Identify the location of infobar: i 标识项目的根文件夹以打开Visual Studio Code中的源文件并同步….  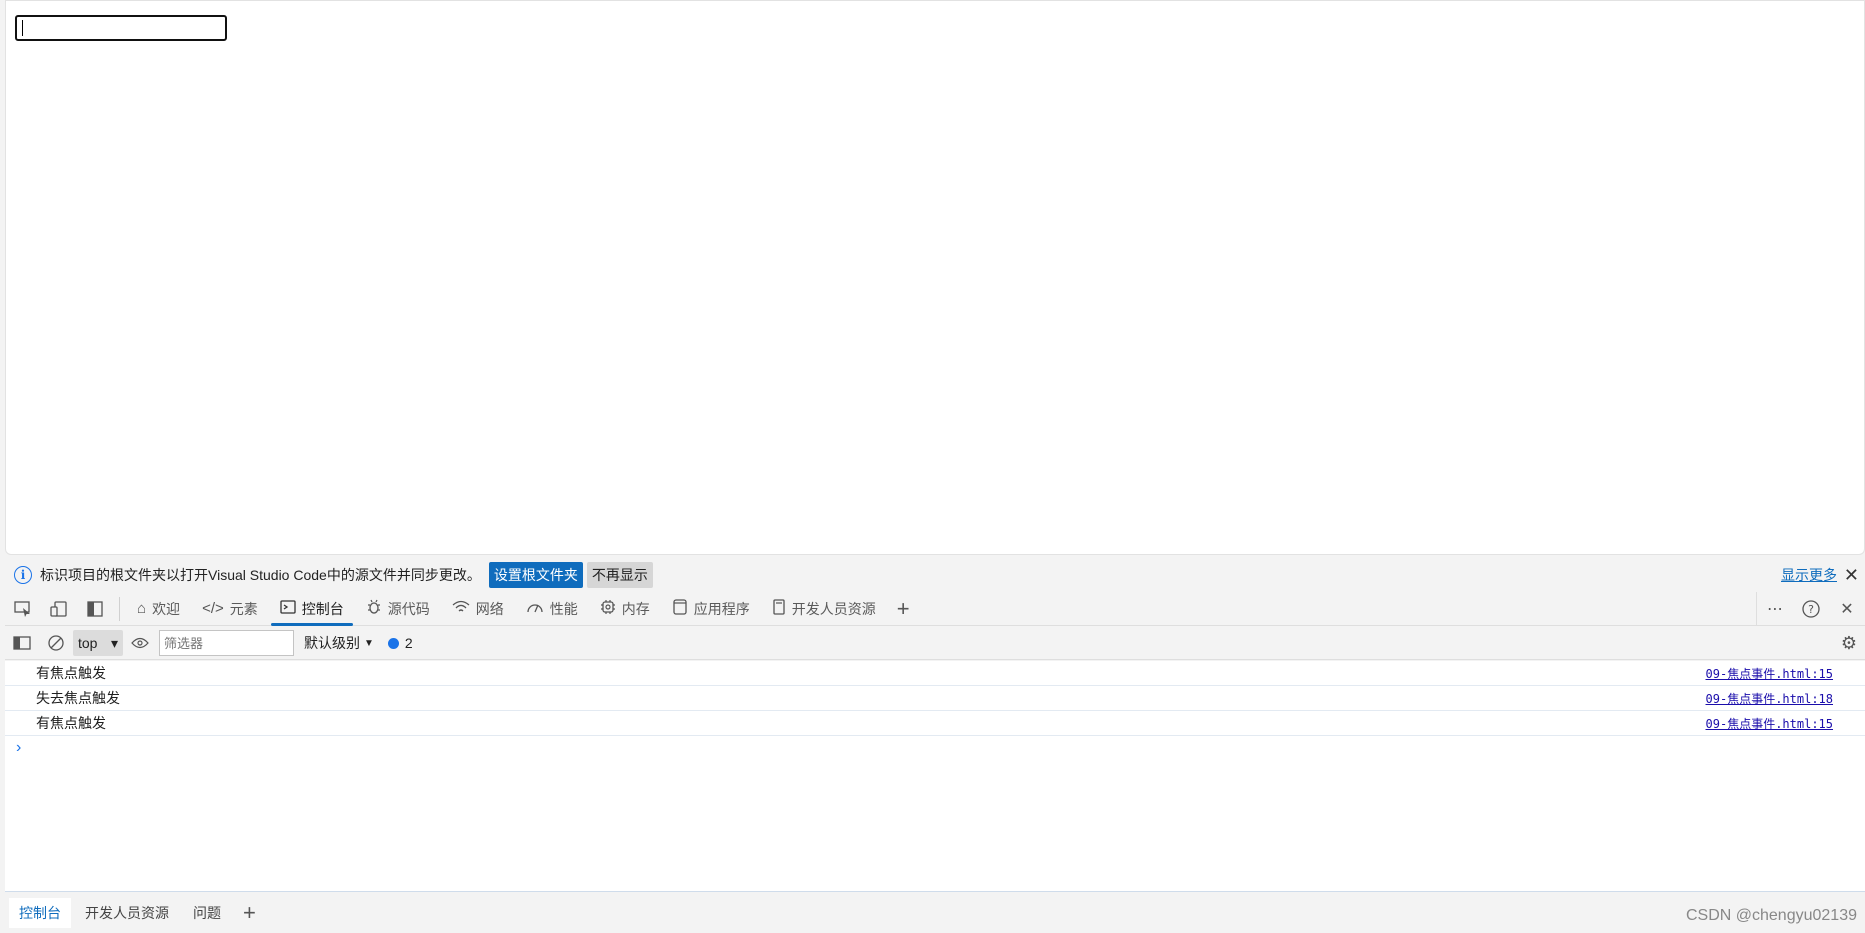
(935, 575).